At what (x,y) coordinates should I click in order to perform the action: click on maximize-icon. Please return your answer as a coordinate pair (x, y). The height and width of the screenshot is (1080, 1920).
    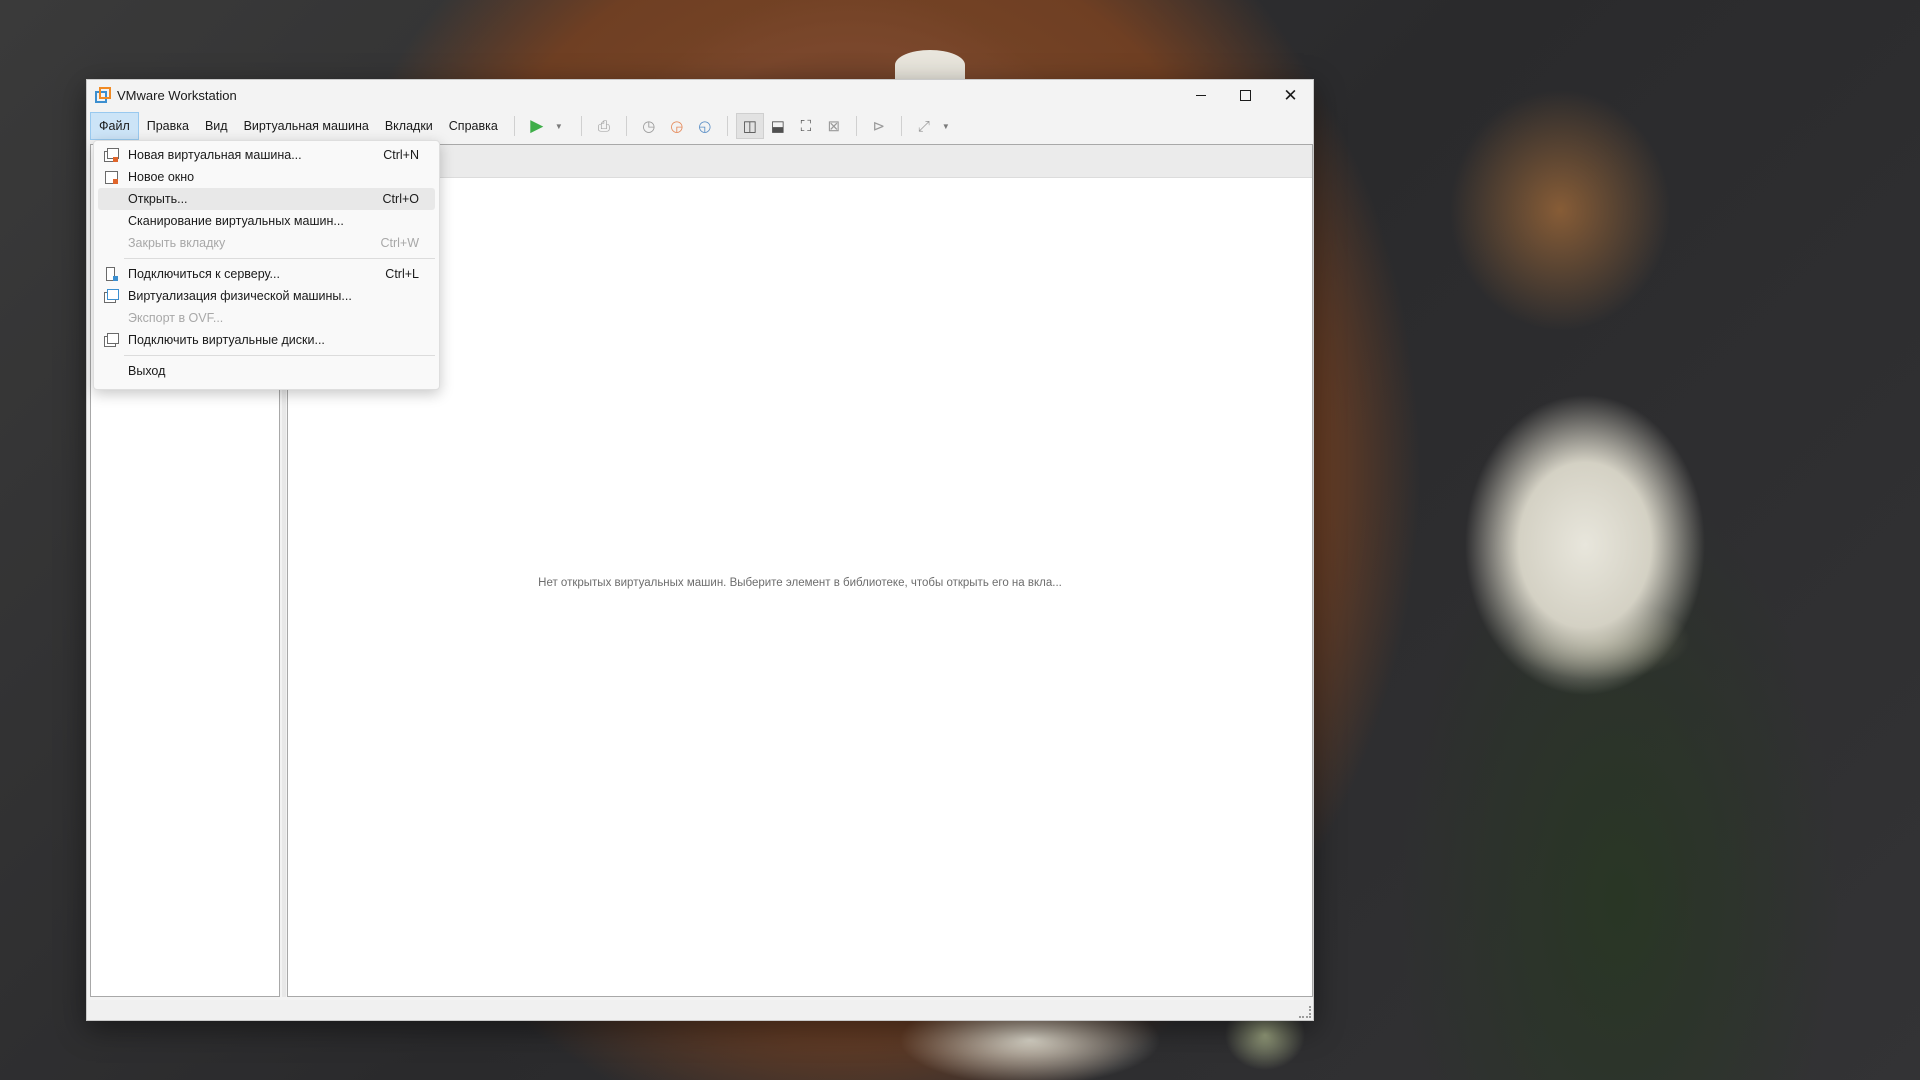
    Looking at the image, I should click on (1245, 95).